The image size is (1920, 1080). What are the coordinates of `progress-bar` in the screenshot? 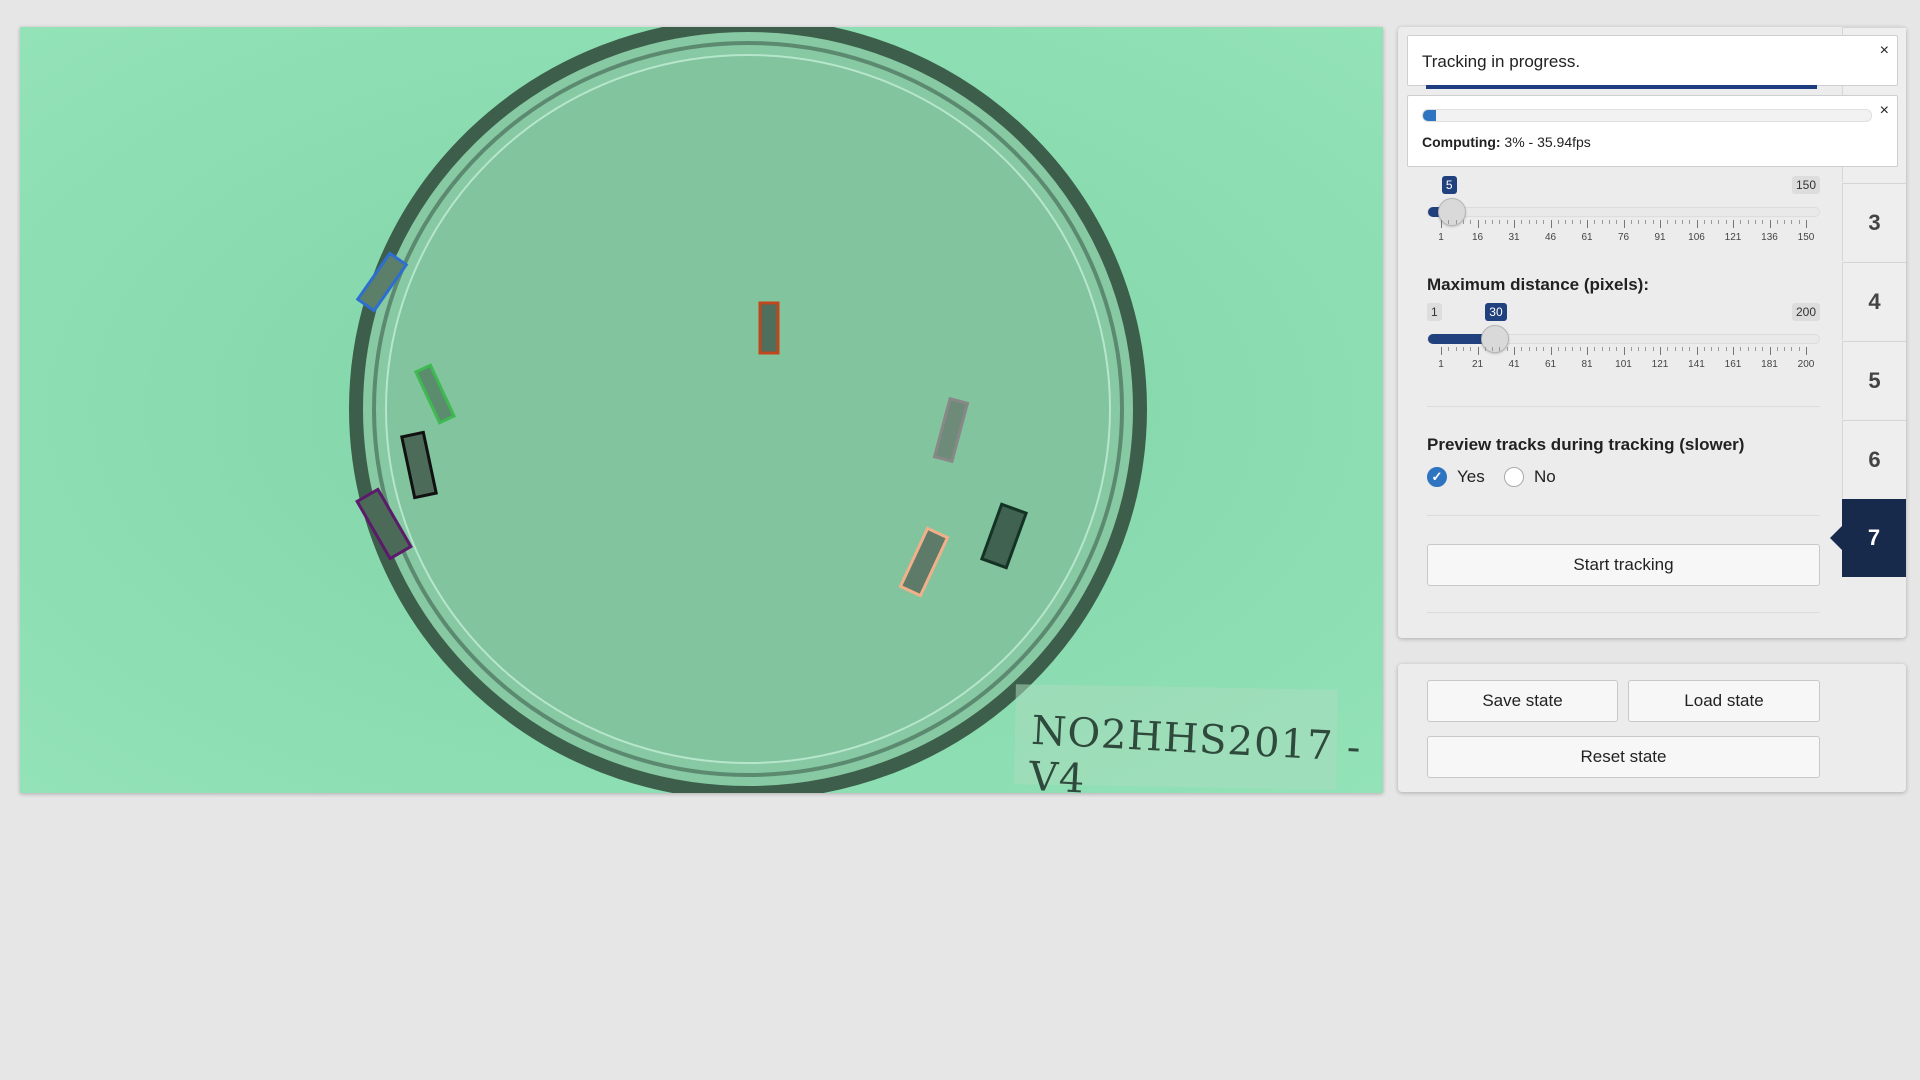 It's located at (1647, 115).